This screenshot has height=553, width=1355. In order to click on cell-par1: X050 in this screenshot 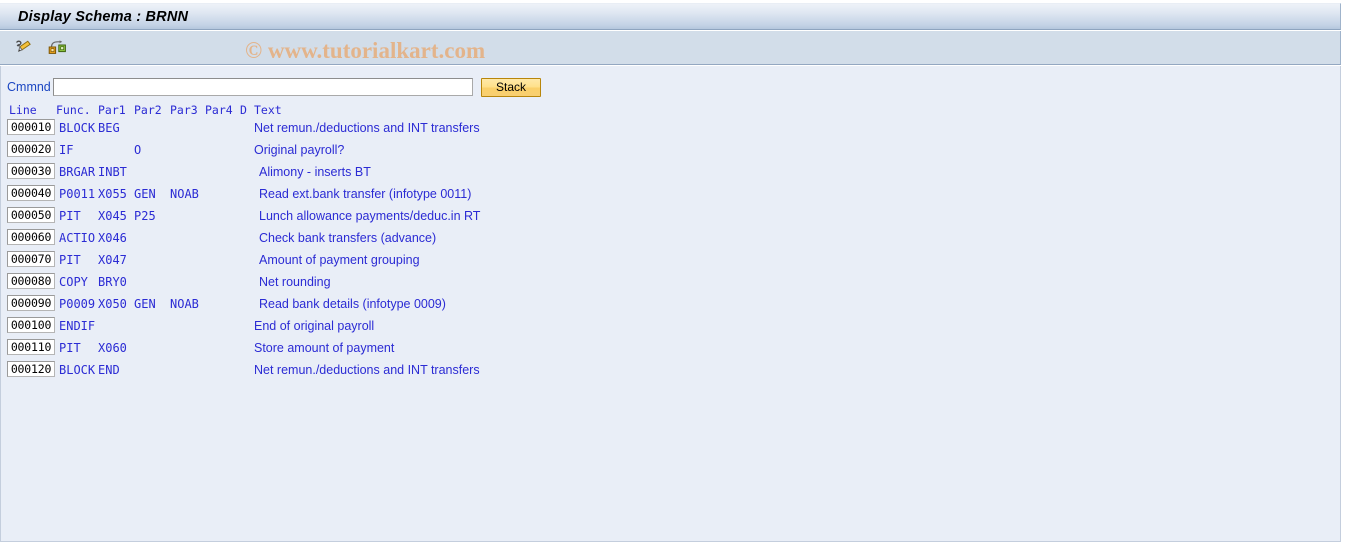, I will do `click(112, 304)`.